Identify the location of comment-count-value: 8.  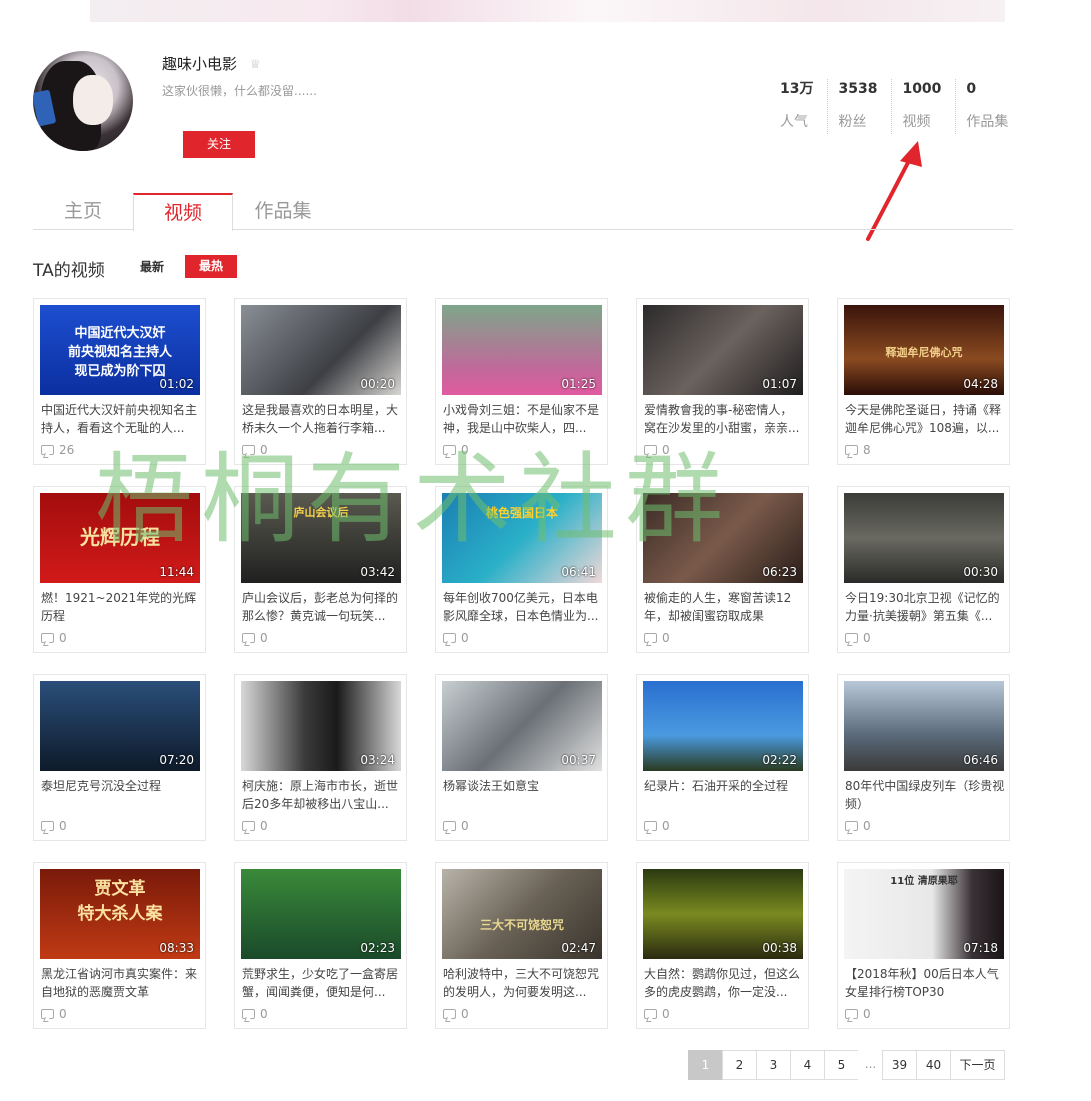
(867, 450).